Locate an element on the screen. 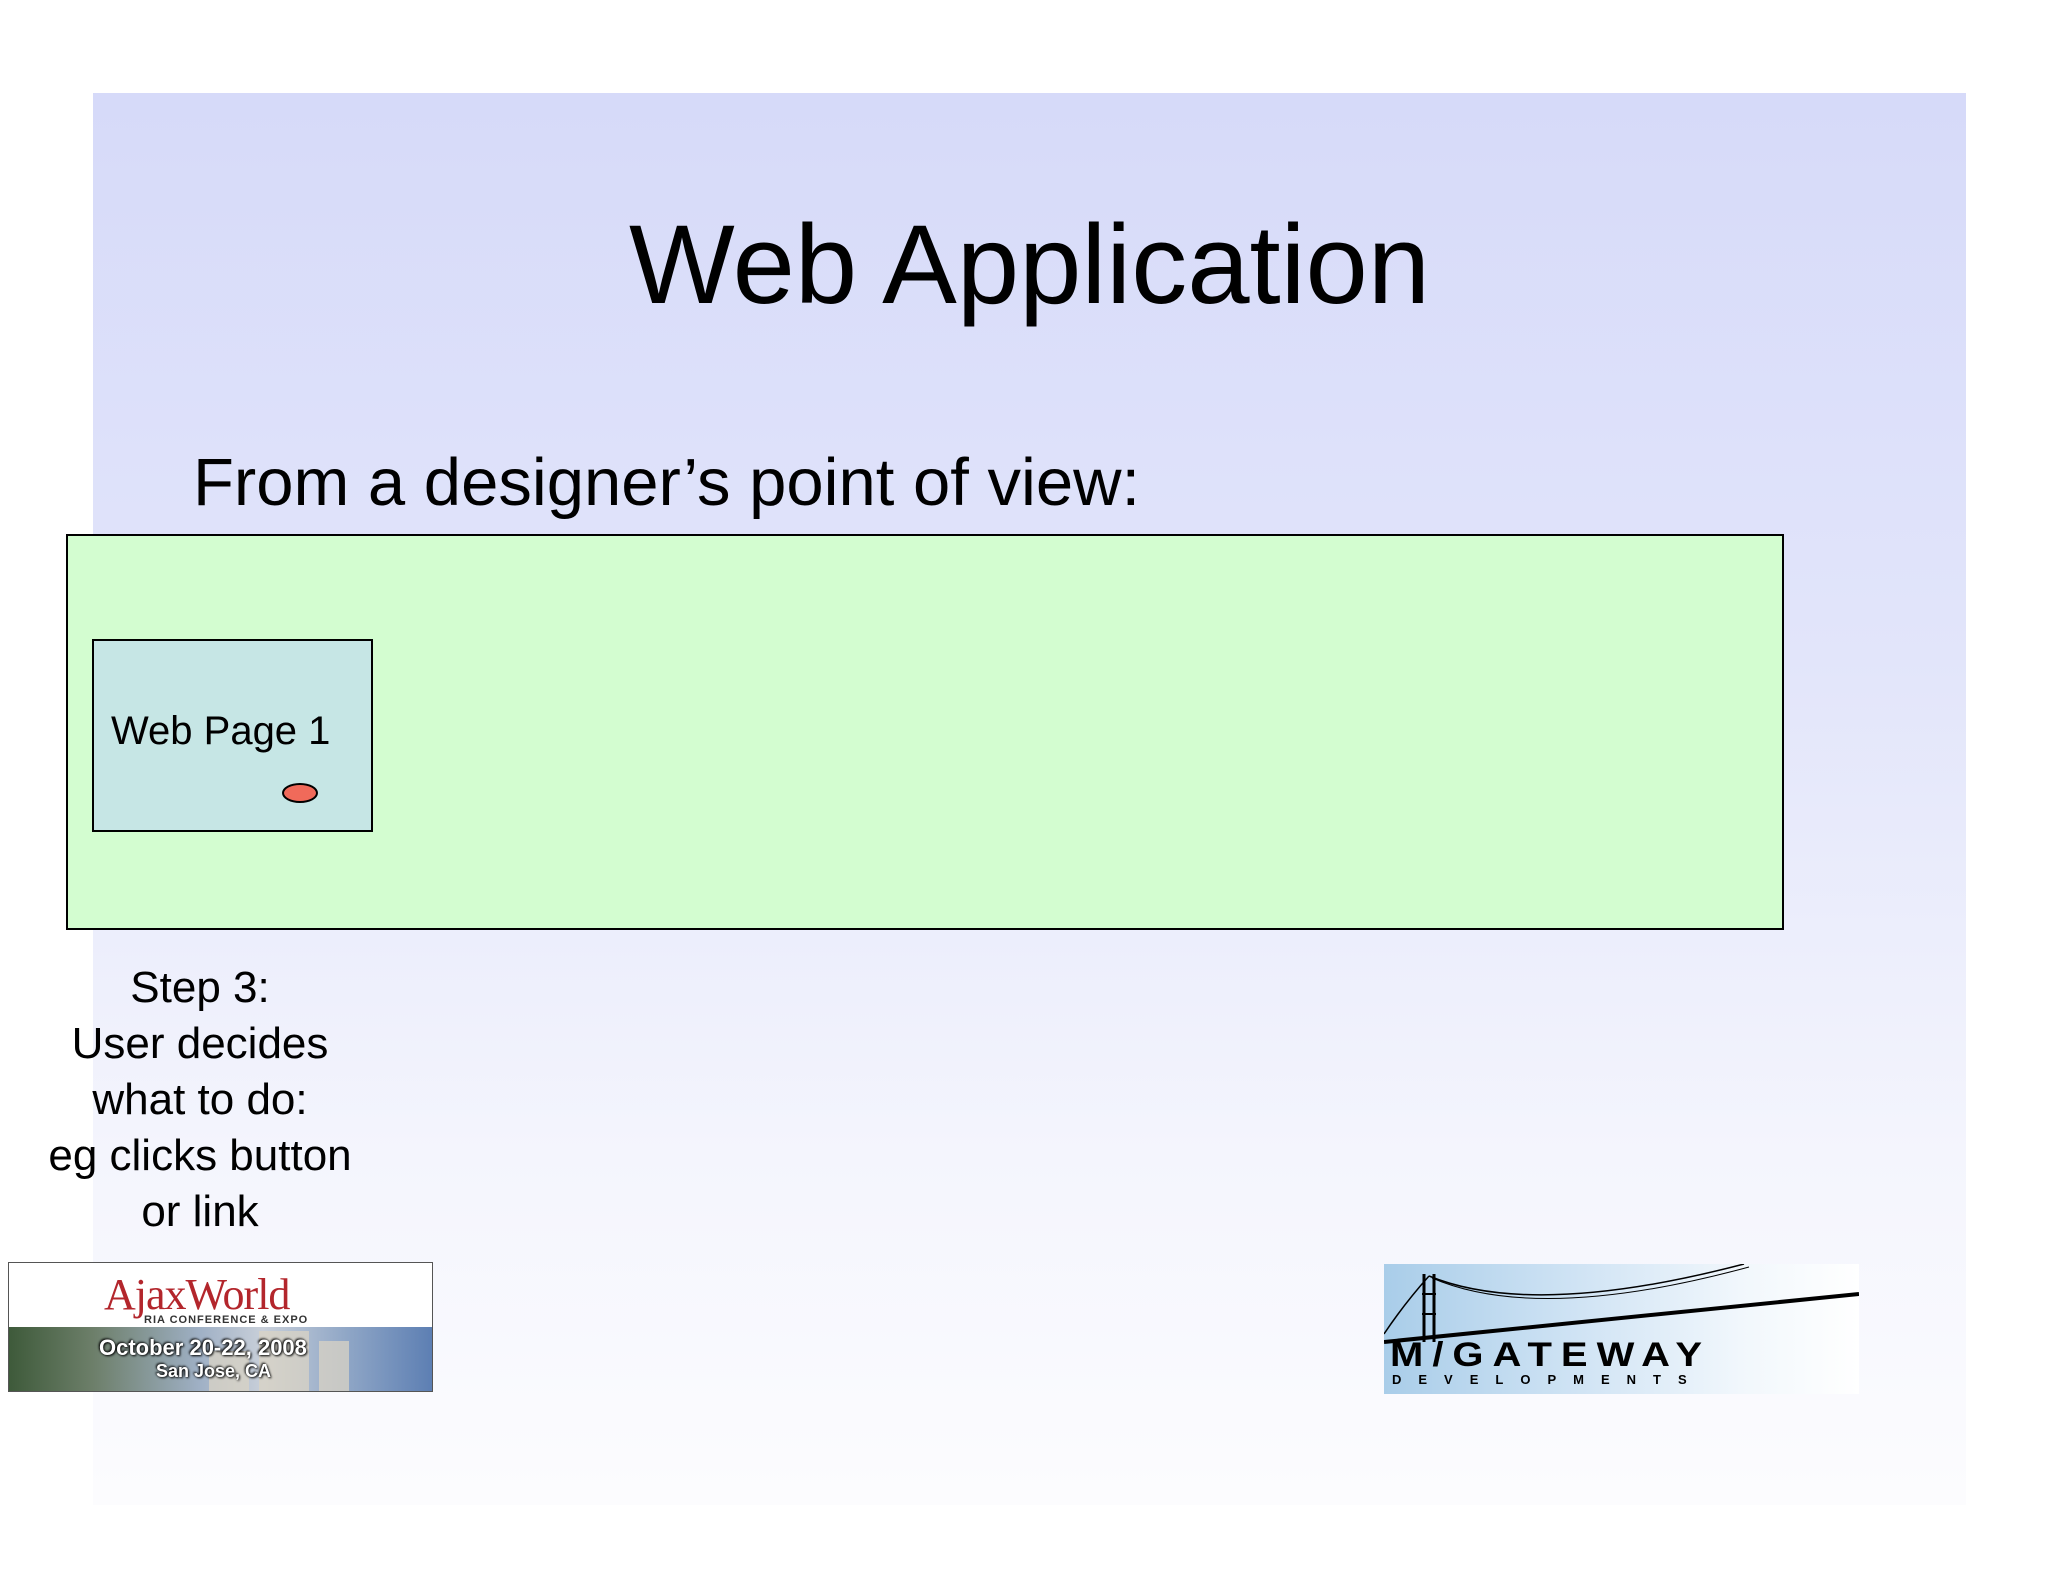 This screenshot has height=1582, width=2048. ajaxworld-dates: October 20-22, 2008 is located at coordinates (203, 1347).